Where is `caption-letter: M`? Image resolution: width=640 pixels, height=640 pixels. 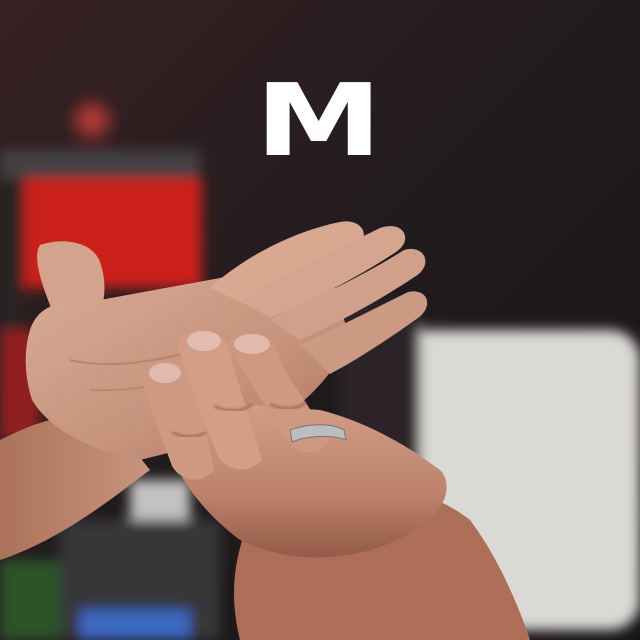
caption-letter: M is located at coordinates (320, 120).